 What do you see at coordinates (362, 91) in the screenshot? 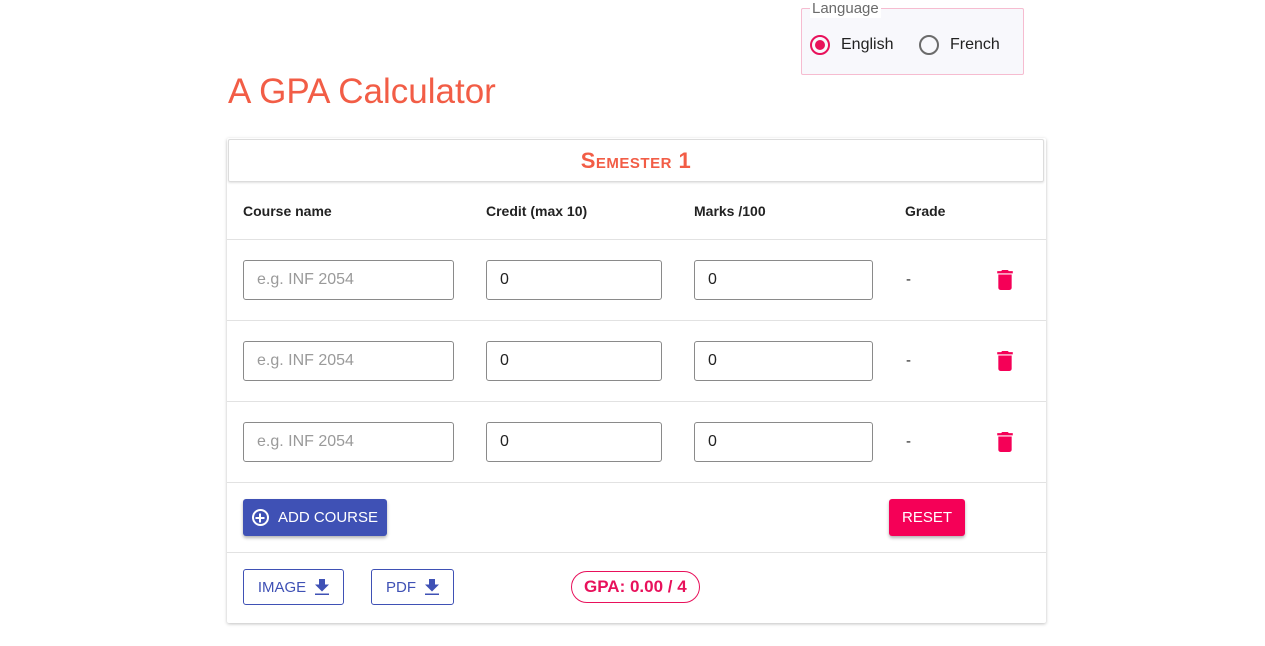
I see `page-title: A GPA Calculator` at bounding box center [362, 91].